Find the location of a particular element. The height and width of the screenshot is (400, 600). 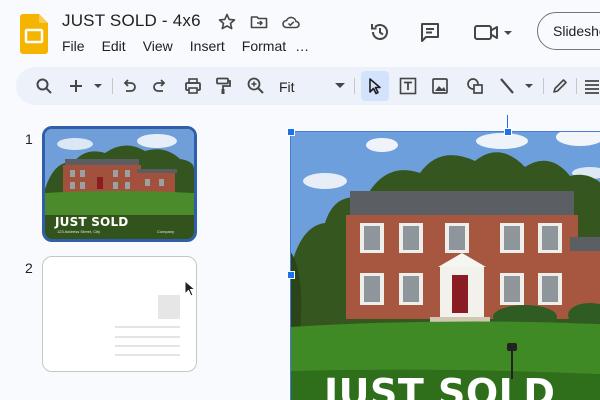

redo-button is located at coordinates (160, 86).